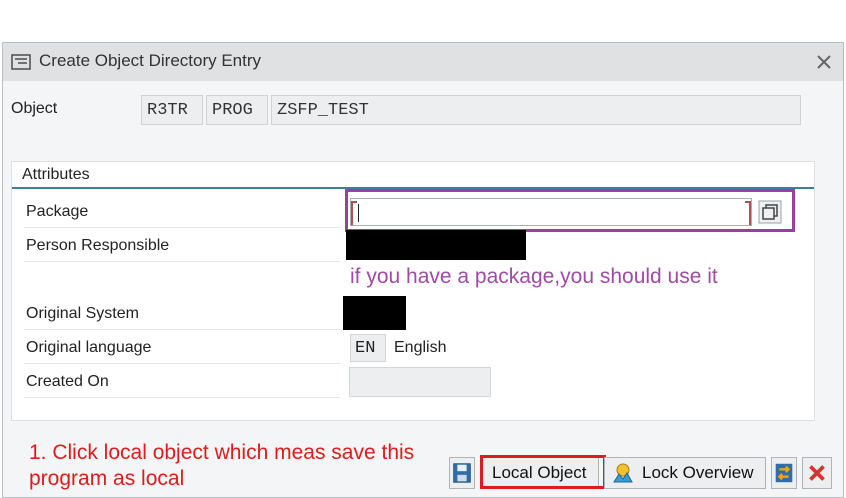 The height and width of the screenshot is (498, 846). I want to click on package-hint-annotation: if you have a package,you should use it, so click(534, 276).